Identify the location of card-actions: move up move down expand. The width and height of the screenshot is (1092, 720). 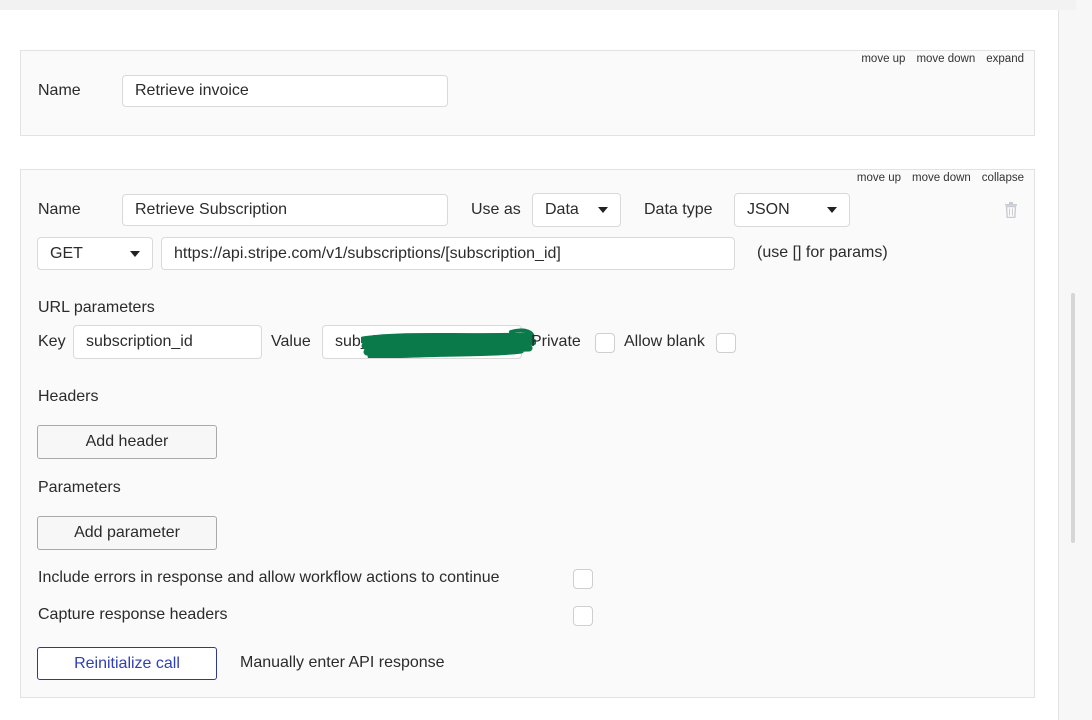
(942, 59).